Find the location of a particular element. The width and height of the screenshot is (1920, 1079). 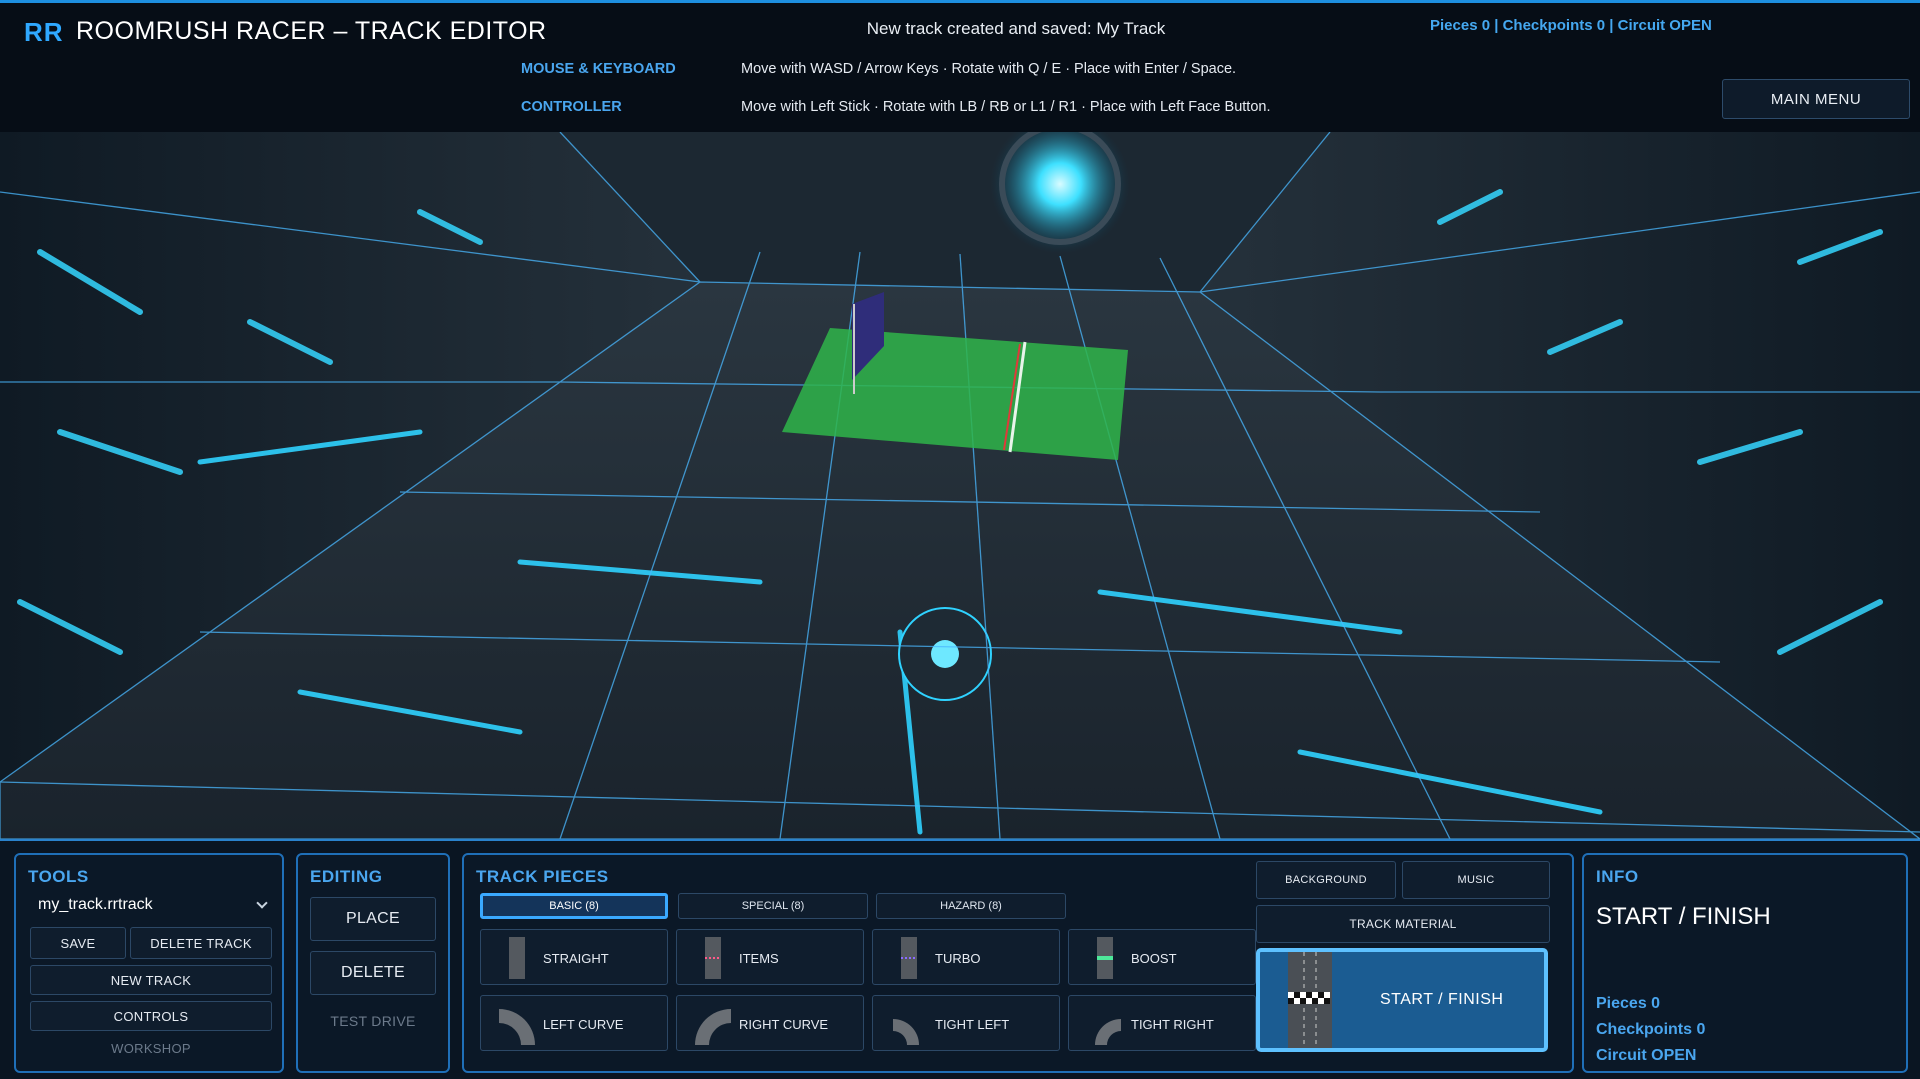

piece-label: RIGHT CURVE is located at coordinates (784, 1024).